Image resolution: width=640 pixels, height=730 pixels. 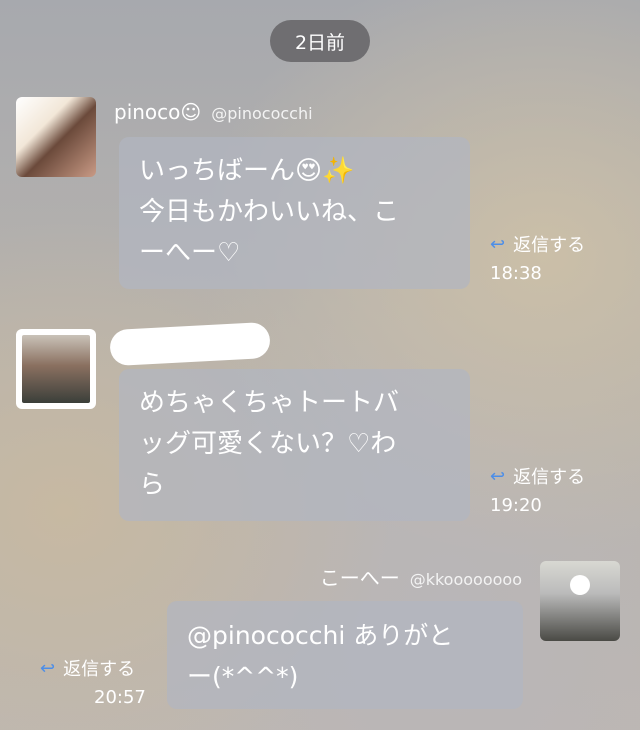 What do you see at coordinates (158, 112) in the screenshot?
I see `sender-display-name: pinoco☺` at bounding box center [158, 112].